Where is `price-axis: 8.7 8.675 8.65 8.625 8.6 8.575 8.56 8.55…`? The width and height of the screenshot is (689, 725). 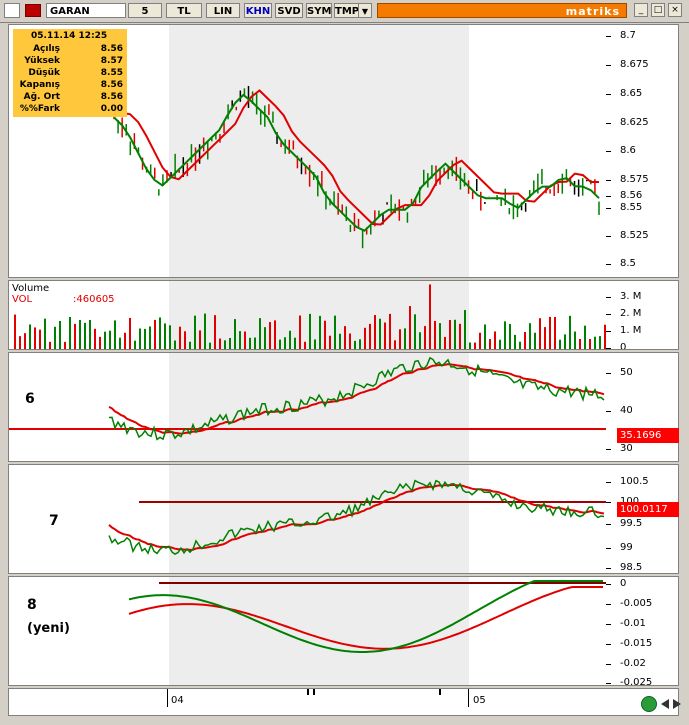
price-axis: 8.7 8.675 8.65 8.625 8.6 8.575 8.56 8.55… is located at coordinates (642, 151).